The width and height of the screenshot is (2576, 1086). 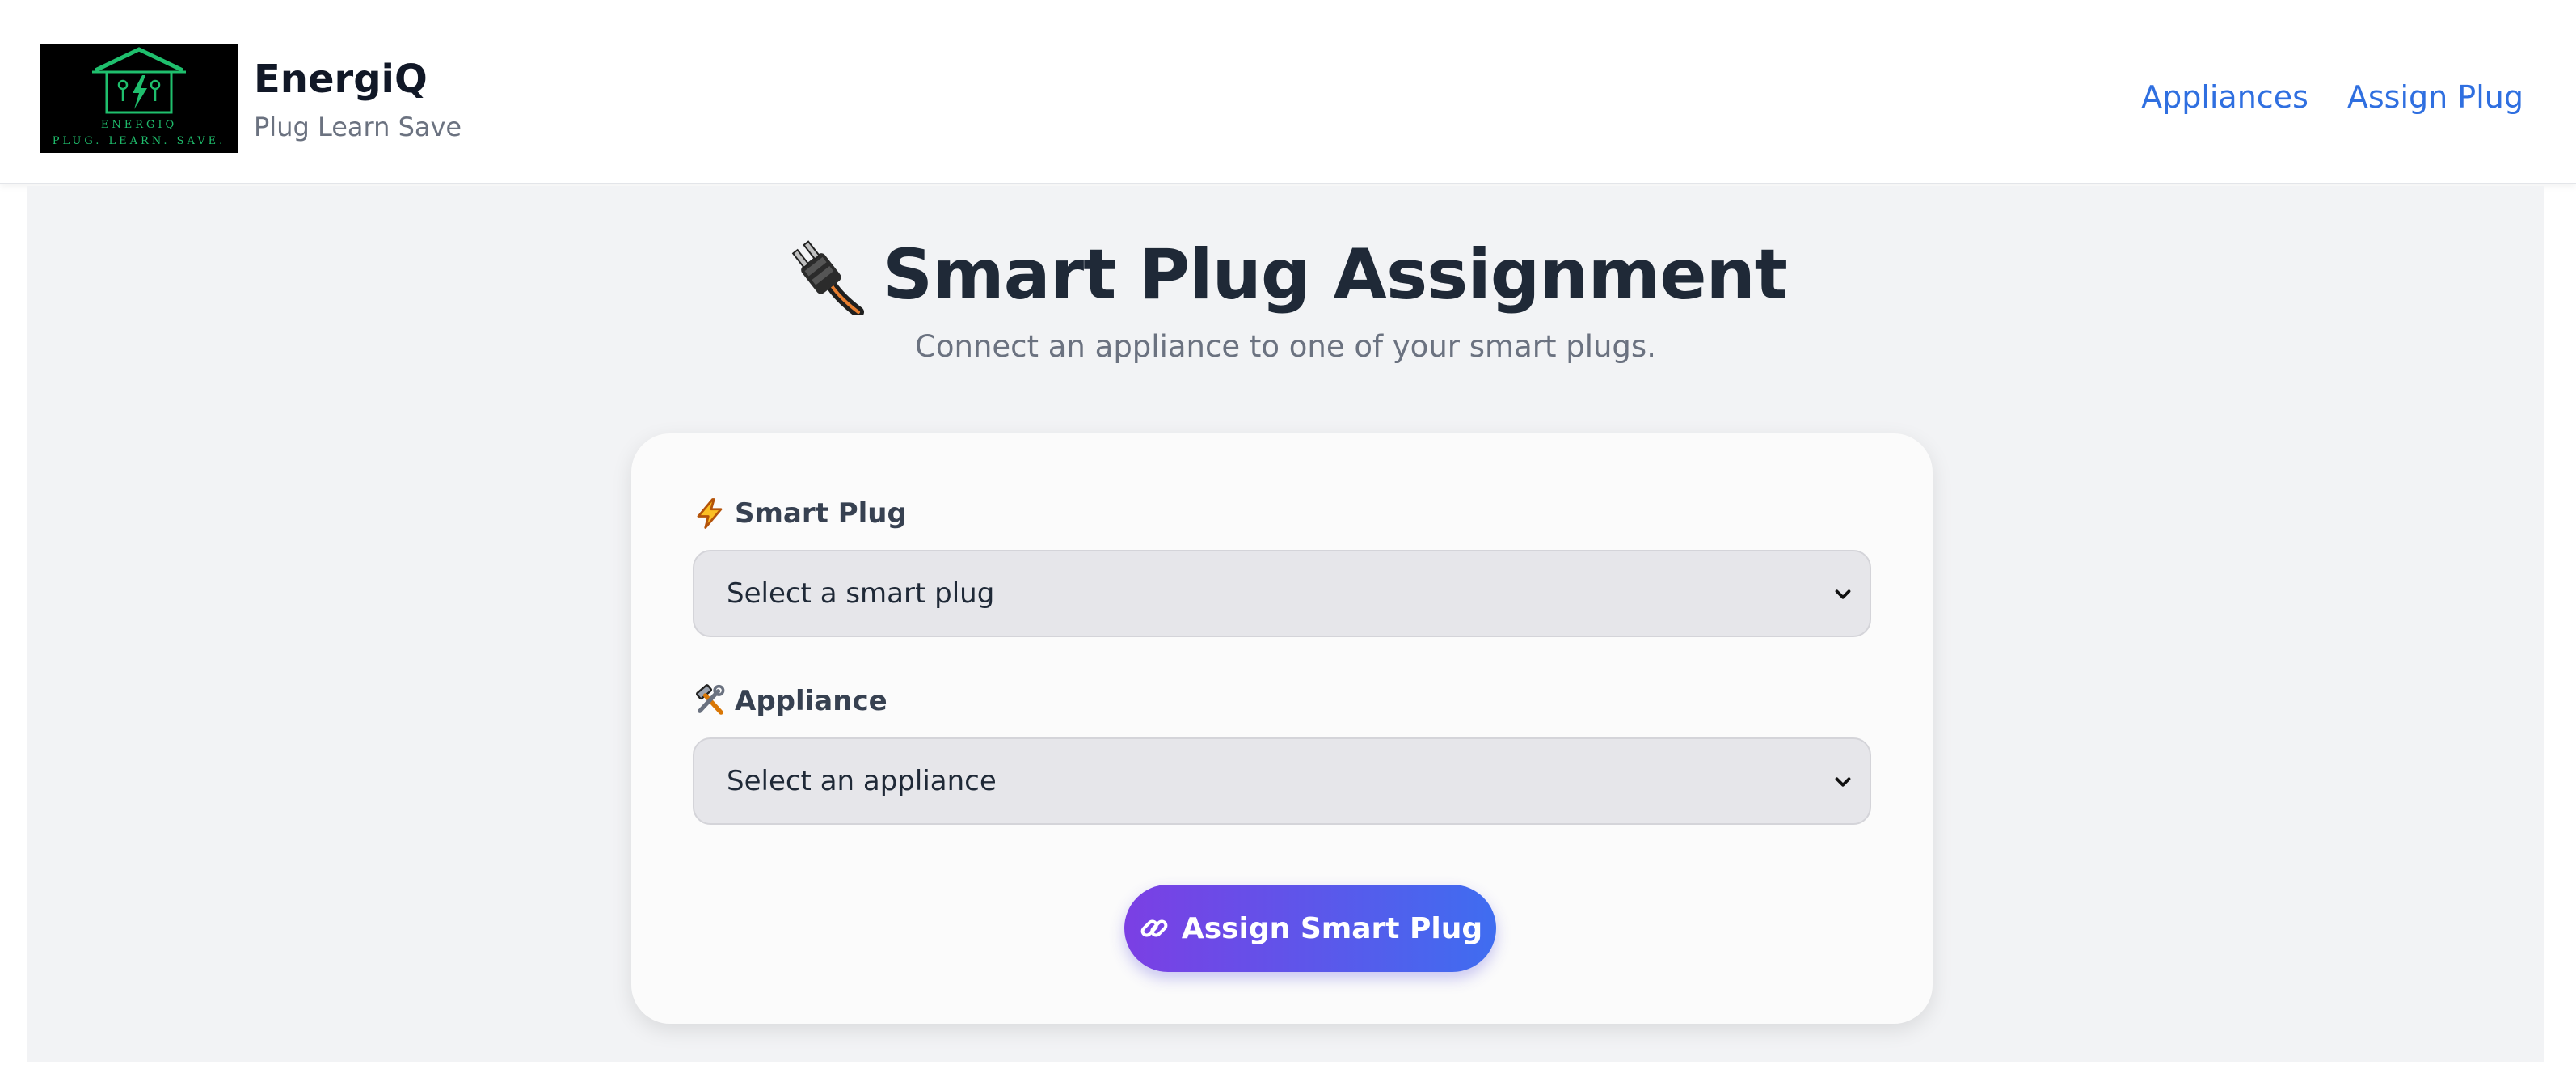 I want to click on assign-smart-plug-button: Assign Smart Plug, so click(x=1310, y=928).